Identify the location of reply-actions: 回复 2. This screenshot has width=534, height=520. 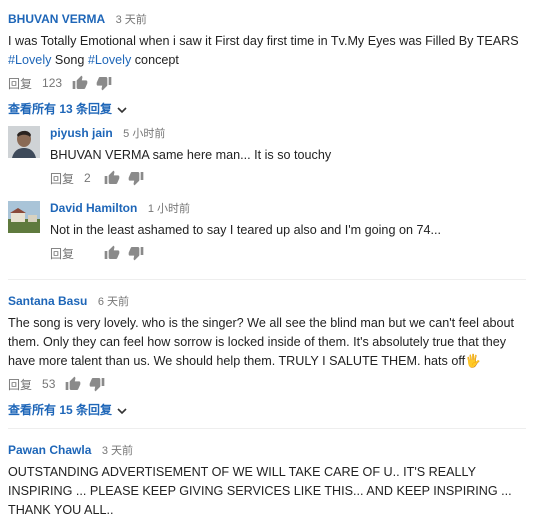
(292, 178).